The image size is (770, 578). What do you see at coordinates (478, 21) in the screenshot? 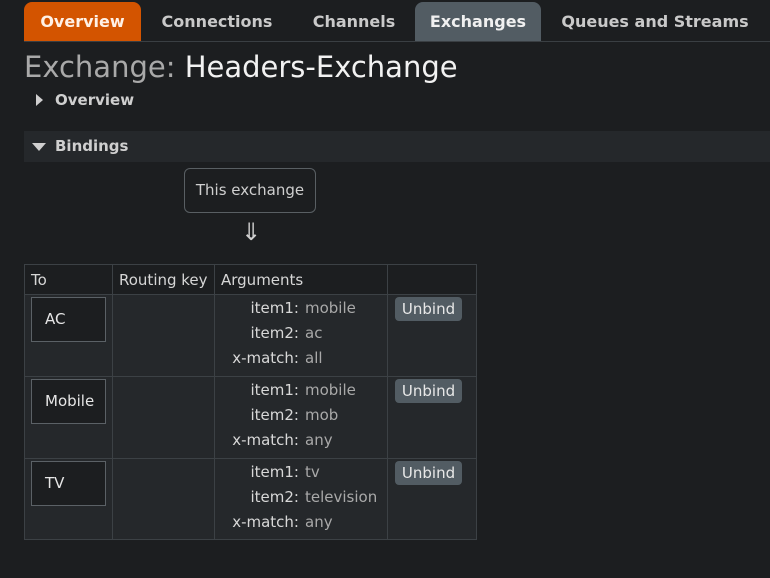
I see `tab-exchanges: Exchanges` at bounding box center [478, 21].